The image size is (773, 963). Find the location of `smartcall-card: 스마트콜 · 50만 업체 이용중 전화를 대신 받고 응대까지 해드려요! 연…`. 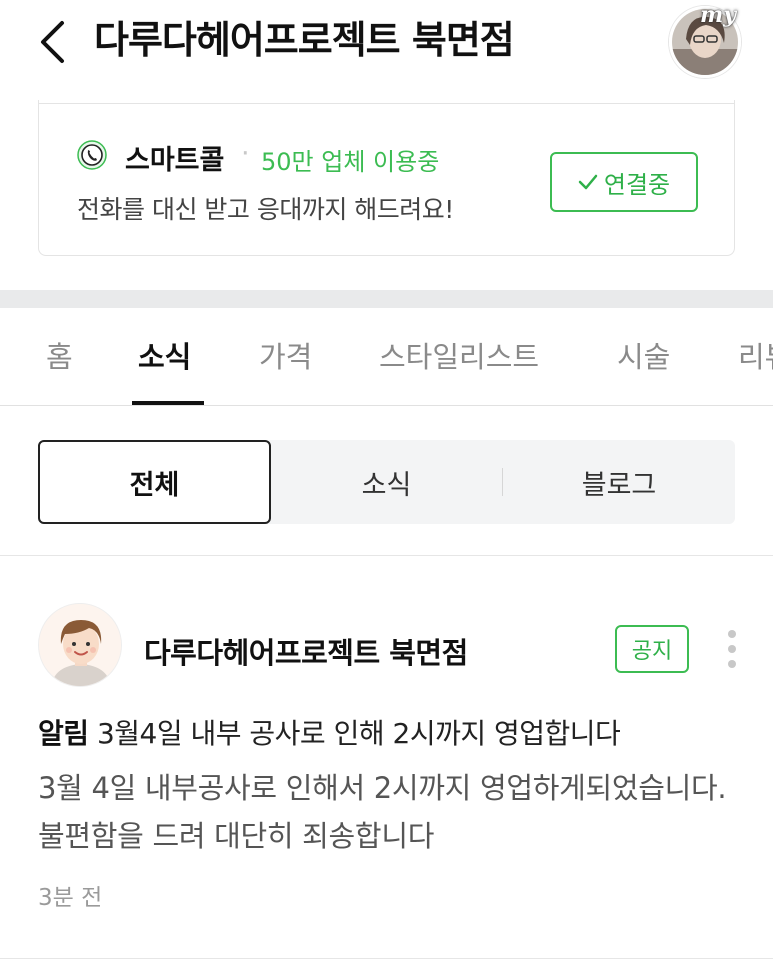

smartcall-card: 스마트콜 · 50만 업체 이용중 전화를 대신 받고 응대까지 해드려요! 연… is located at coordinates (386, 178).